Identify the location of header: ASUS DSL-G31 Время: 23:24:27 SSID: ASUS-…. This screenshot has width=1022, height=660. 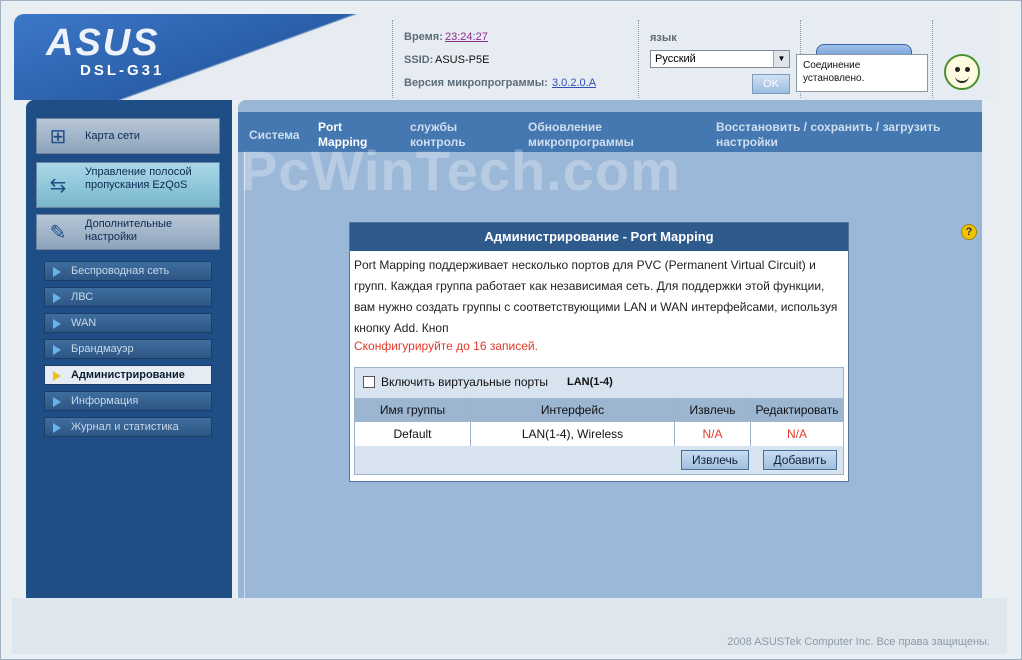
(504, 57).